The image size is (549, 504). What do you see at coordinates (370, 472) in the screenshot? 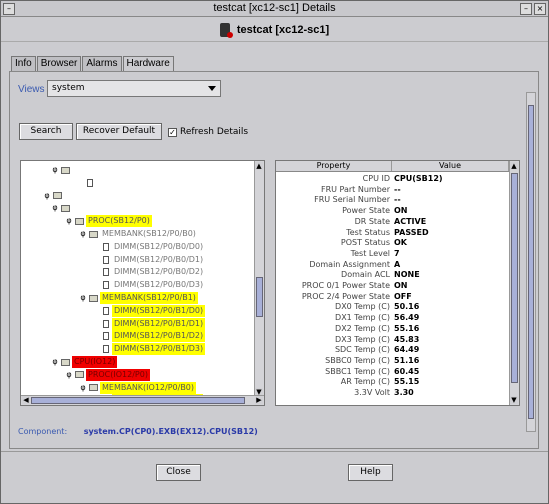
I see `help-button: Help` at bounding box center [370, 472].